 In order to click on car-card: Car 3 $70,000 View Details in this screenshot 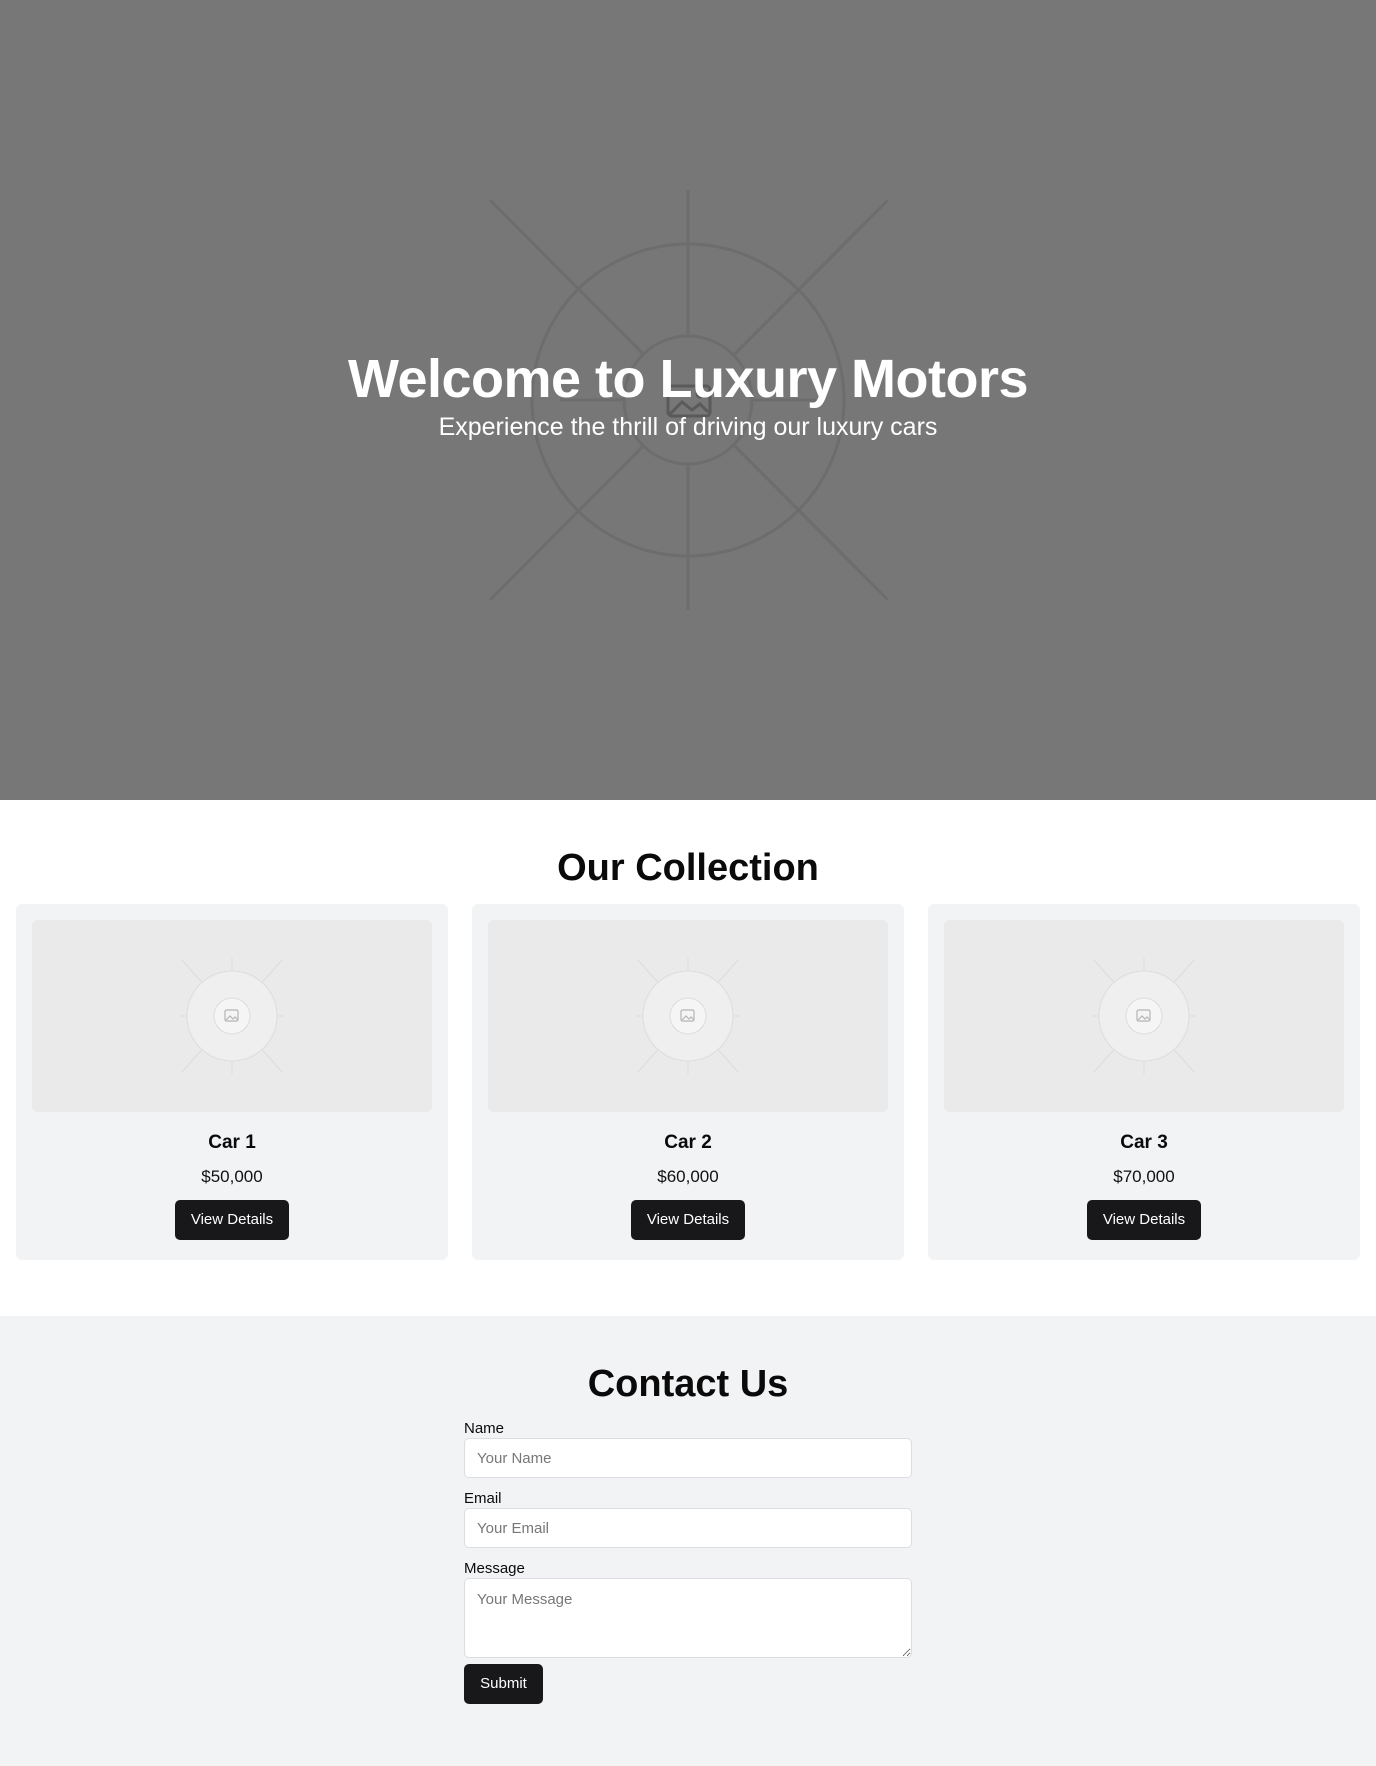, I will do `click(1144, 1082)`.